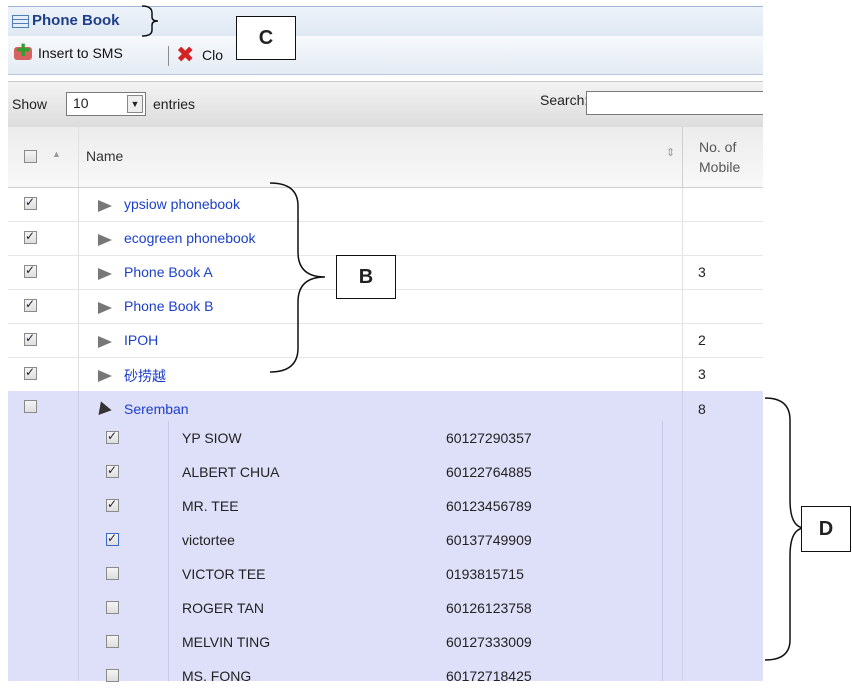  Describe the element at coordinates (266, 38) in the screenshot. I see `annotation-label-c: C` at that location.